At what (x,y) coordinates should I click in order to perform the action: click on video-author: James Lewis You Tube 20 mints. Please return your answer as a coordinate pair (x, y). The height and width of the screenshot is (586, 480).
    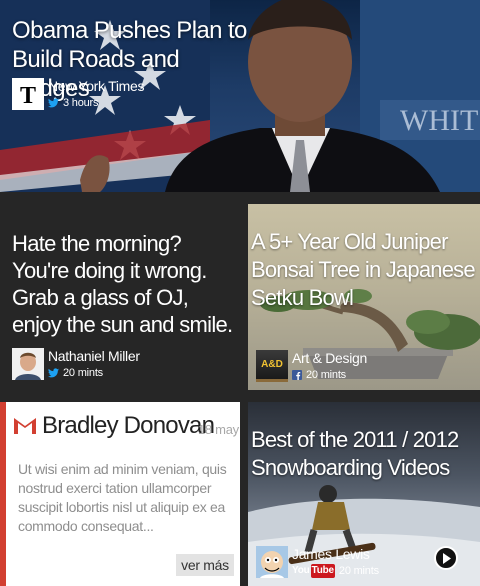
    Looking at the image, I should click on (317, 562).